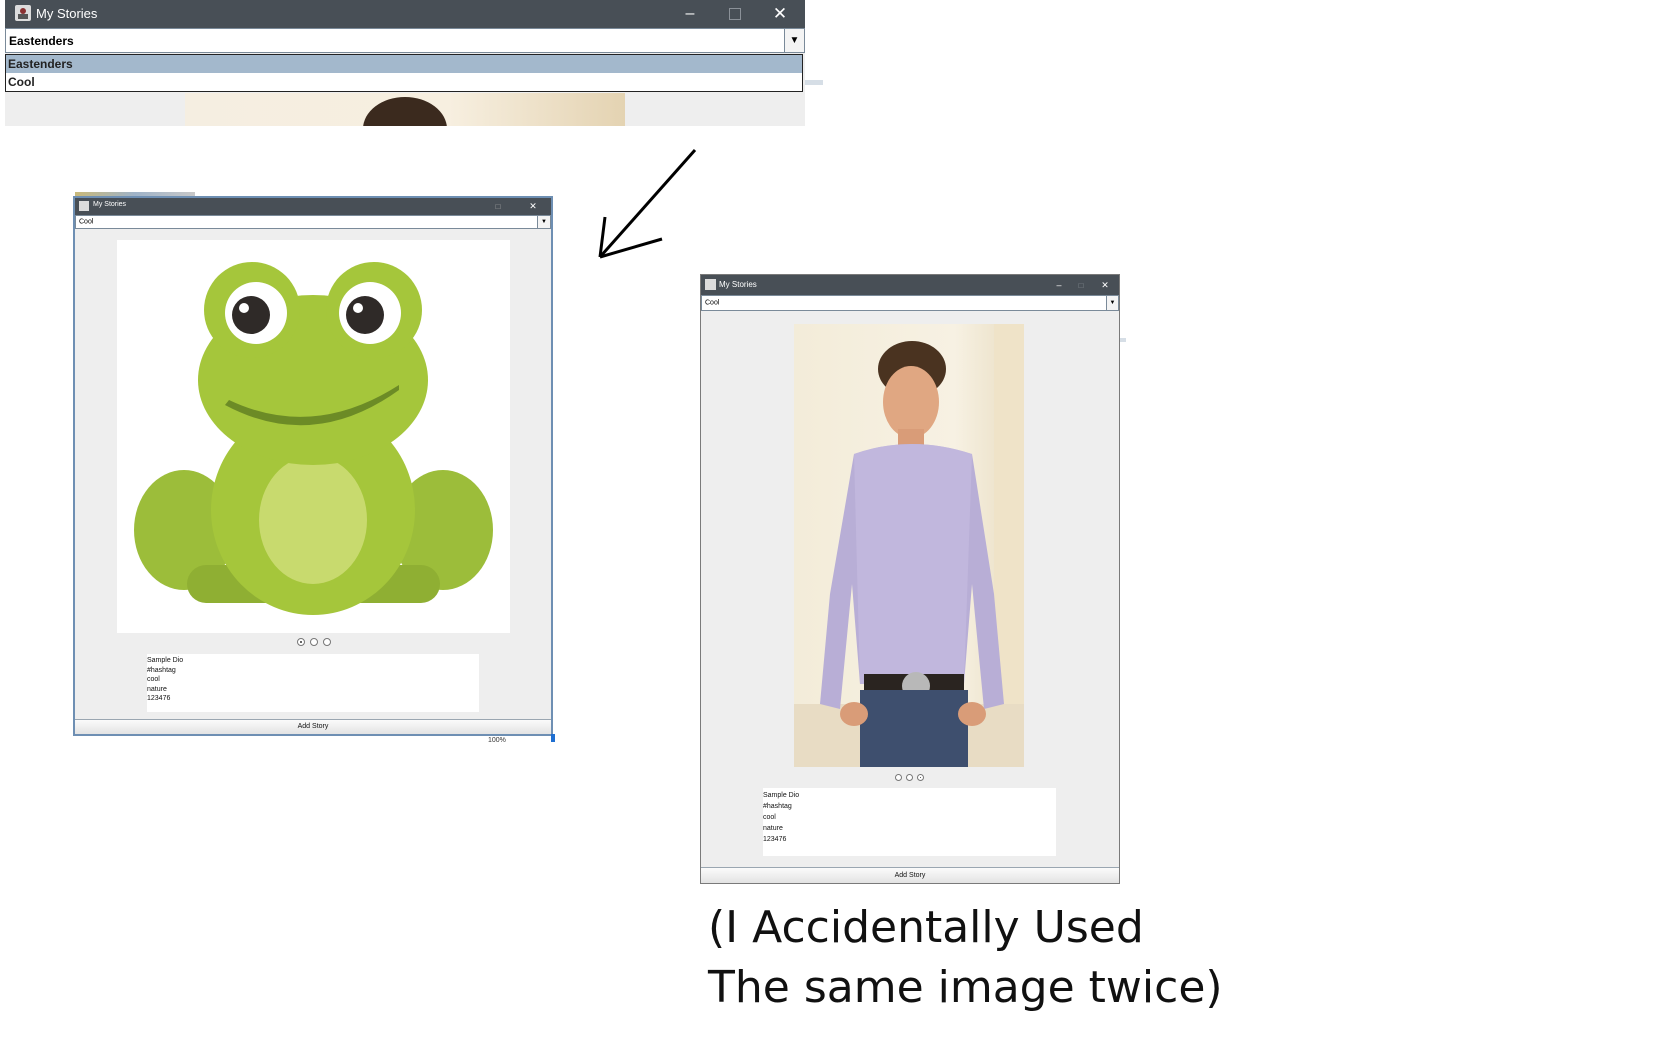 The height and width of the screenshot is (1050, 1680). I want to click on photo-window-titlebar: My Stories – □ ✕, so click(910, 285).